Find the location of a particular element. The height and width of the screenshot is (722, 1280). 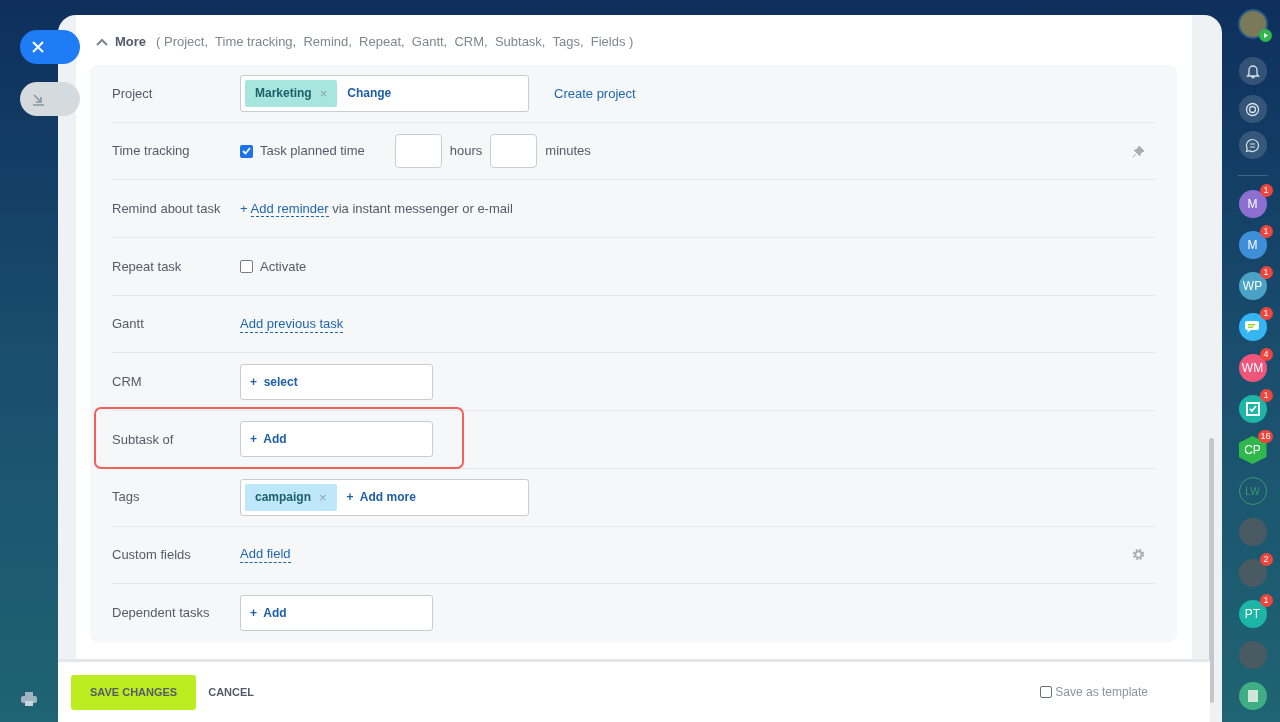

checkbox-label: Task planned time is located at coordinates (312, 151).